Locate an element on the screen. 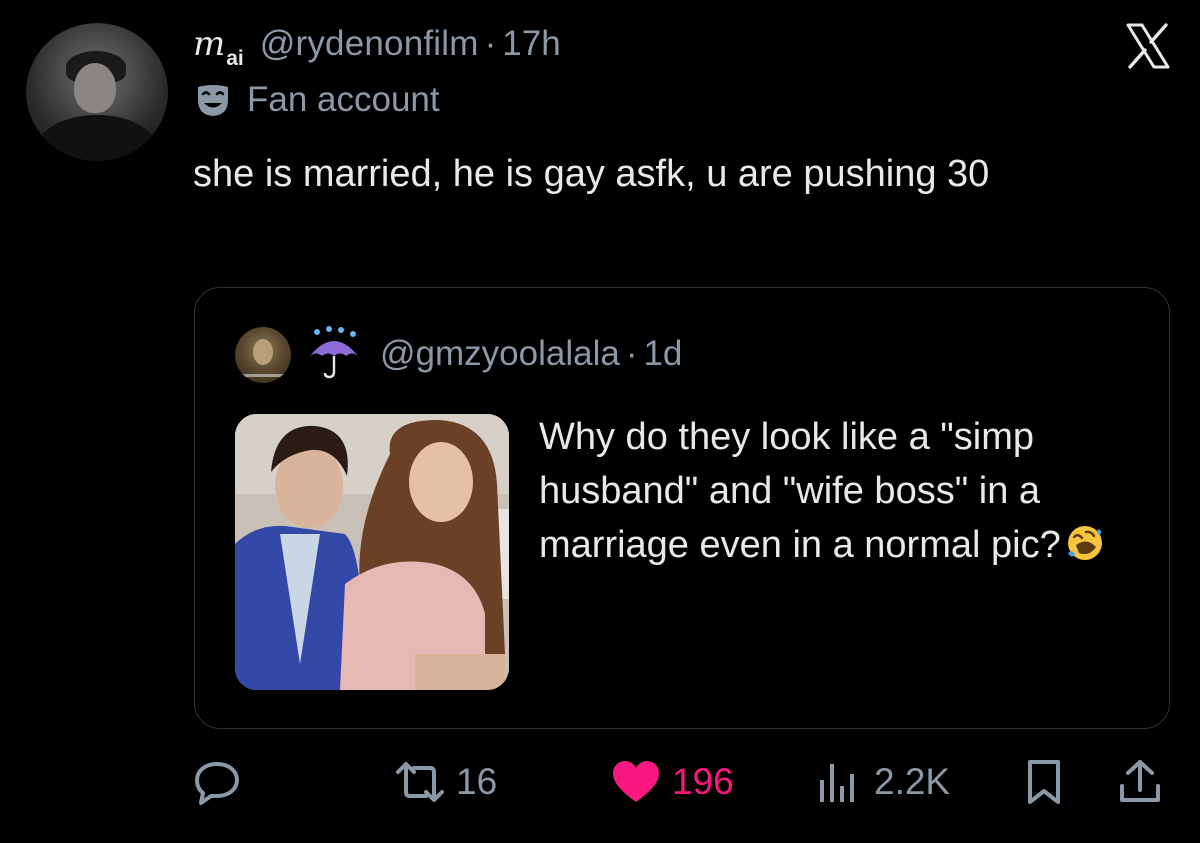  reply-icon is located at coordinates (217, 783).